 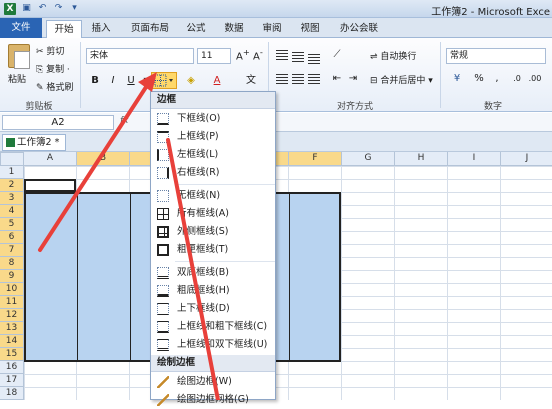 What do you see at coordinates (12, 393) in the screenshot?
I see `row-header-18: 18` at bounding box center [12, 393].